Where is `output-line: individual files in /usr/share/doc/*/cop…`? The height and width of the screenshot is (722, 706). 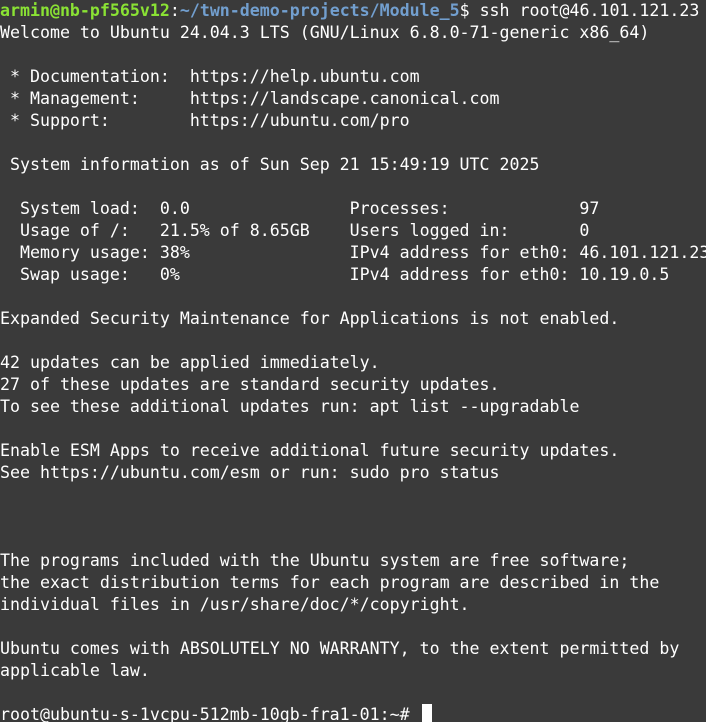 output-line: individual files in /usr/share/doc/*/cop… is located at coordinates (235, 604).